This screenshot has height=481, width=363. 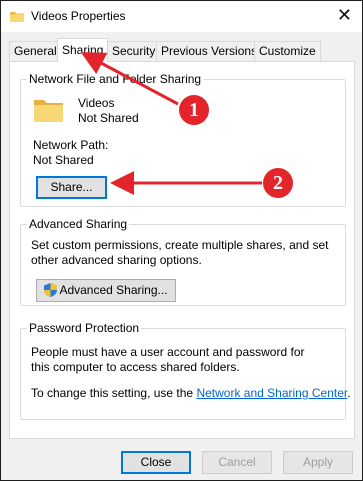 What do you see at coordinates (63, 160) in the screenshot?
I see `network-path-value: Not Shared` at bounding box center [63, 160].